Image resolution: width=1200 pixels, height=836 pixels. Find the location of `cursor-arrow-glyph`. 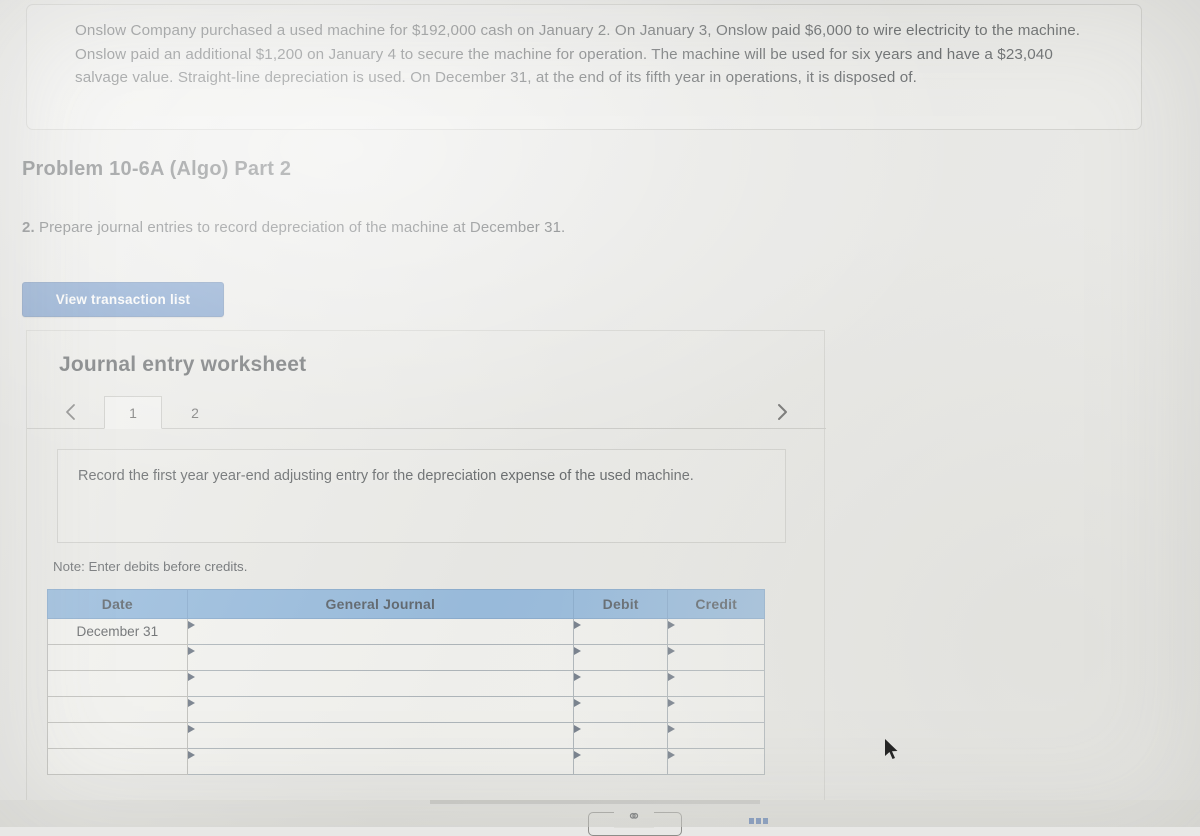

cursor-arrow-glyph is located at coordinates (891, 749).